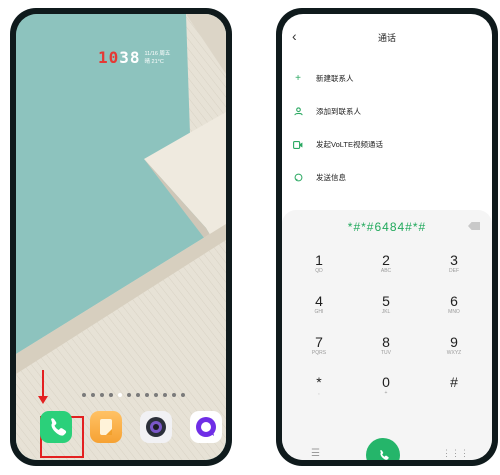  What do you see at coordinates (120, 395) in the screenshot?
I see `page-dot-active` at bounding box center [120, 395].